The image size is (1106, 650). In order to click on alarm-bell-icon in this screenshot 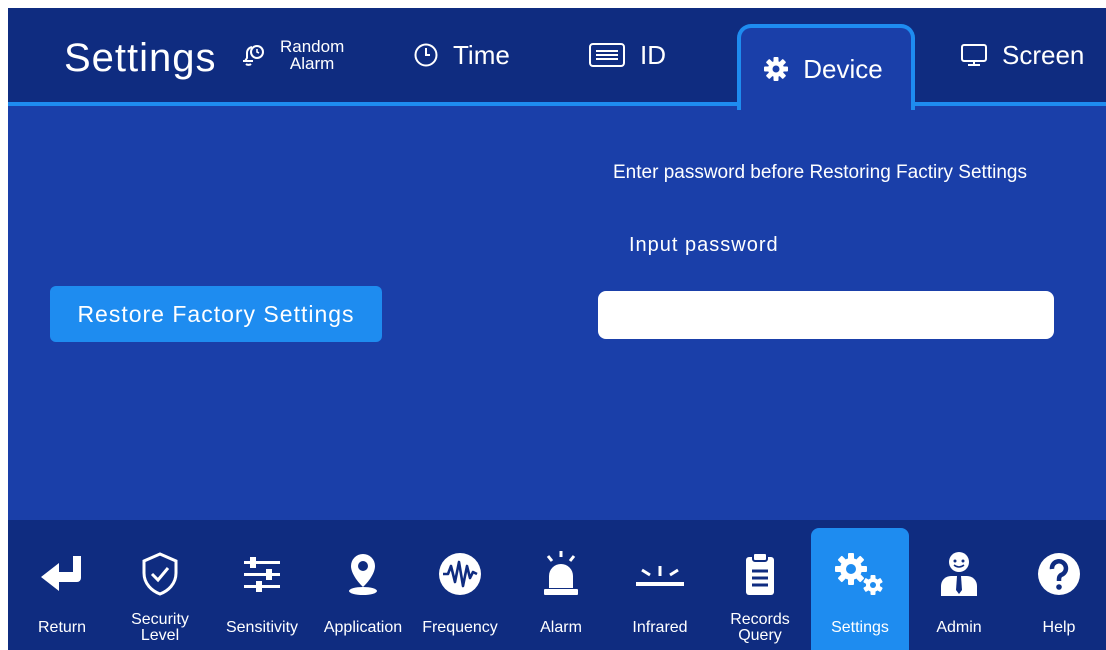, I will do `click(253, 55)`.